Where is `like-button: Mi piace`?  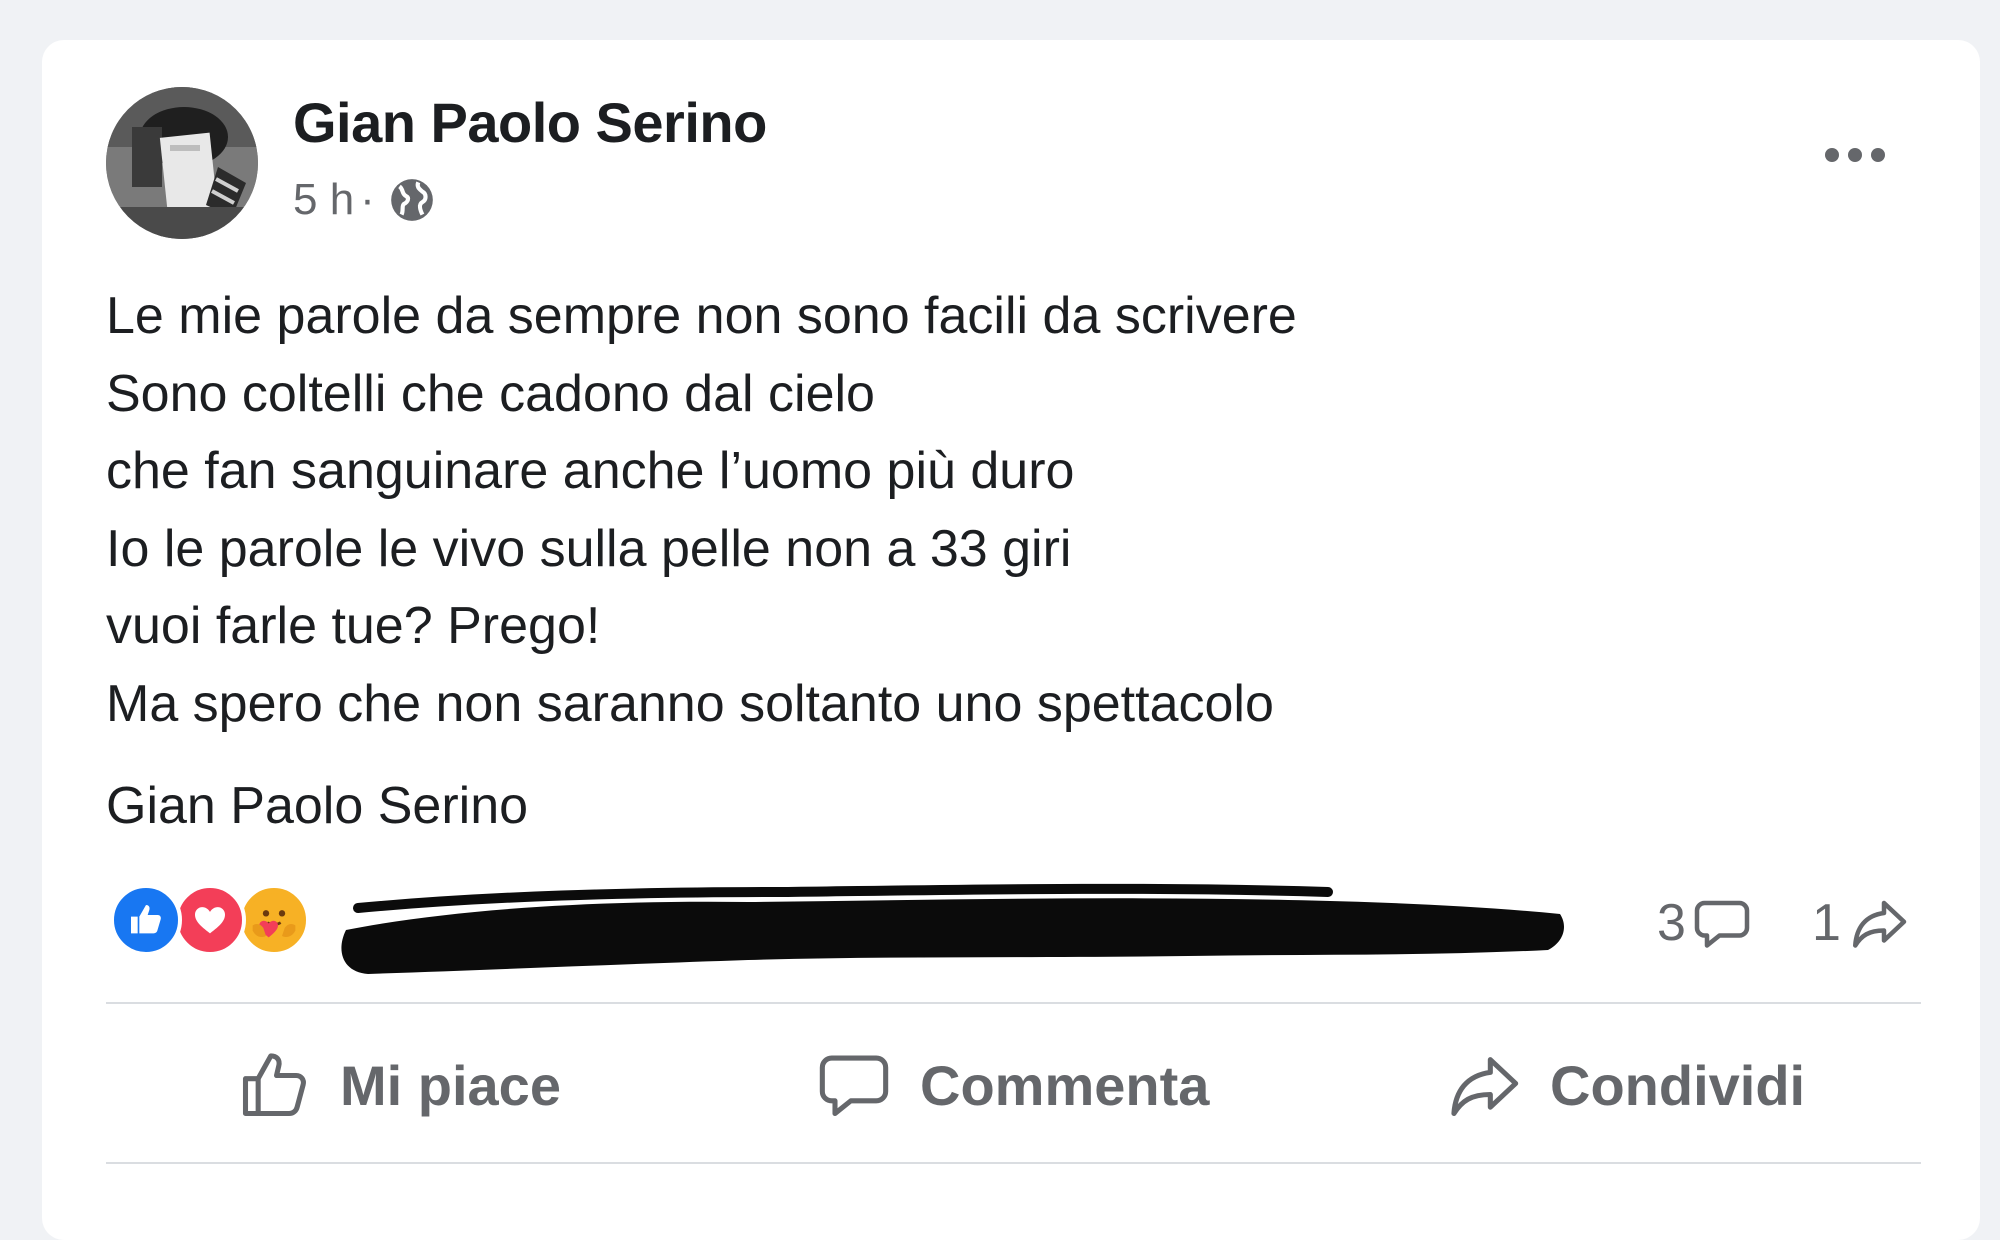
like-button: Mi piace is located at coordinates (398, 1085).